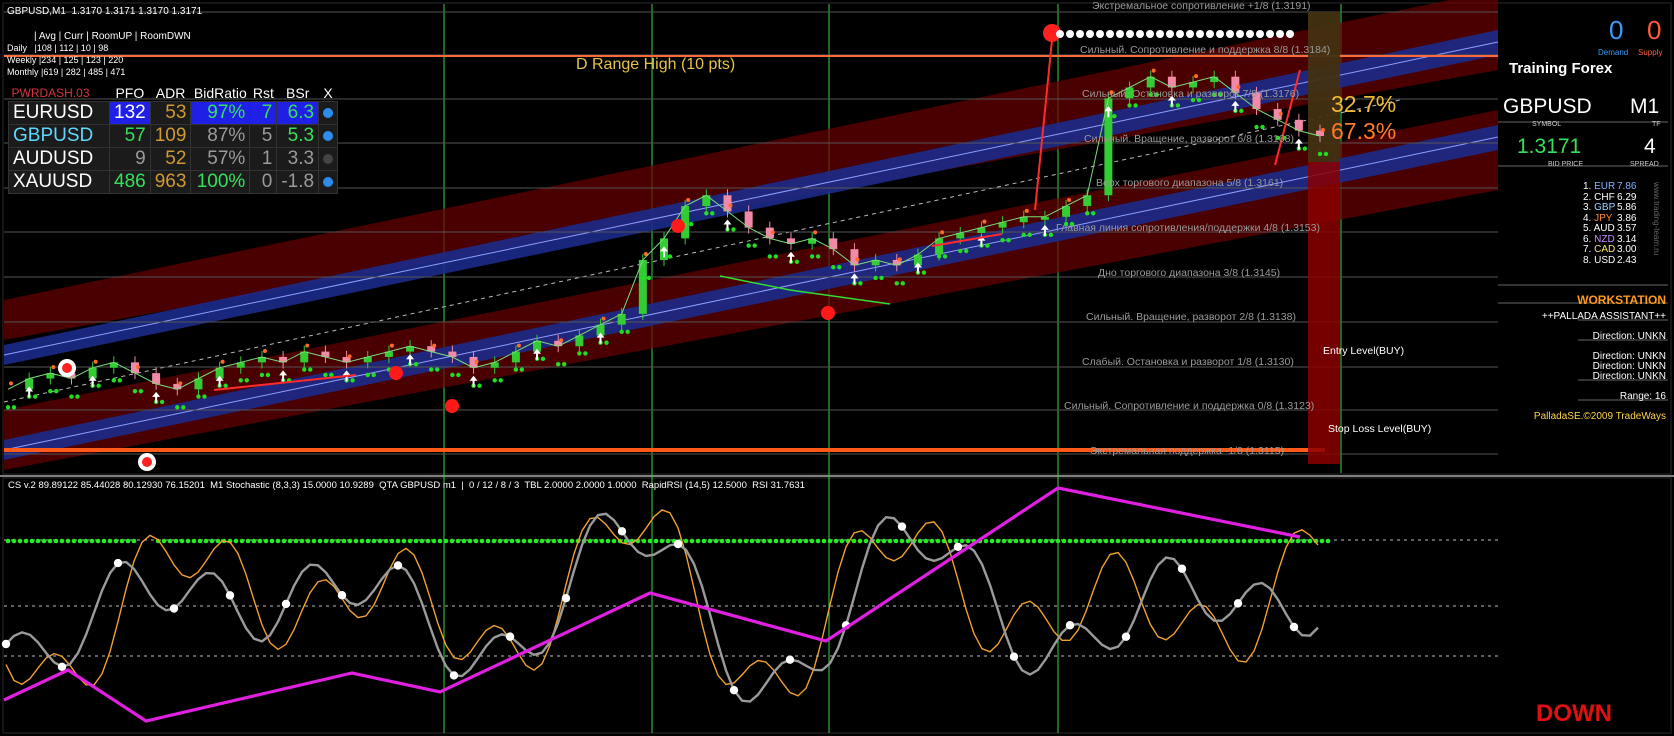  Describe the element at coordinates (112, 36) in the screenshot. I see `range-menu: | Avg | Curr | RoomUP | RoomDWN` at that location.